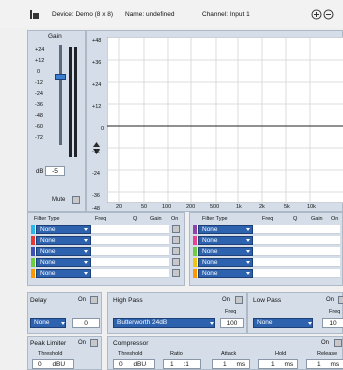  I want to click on ratio-unit: :1, so click(186, 364).